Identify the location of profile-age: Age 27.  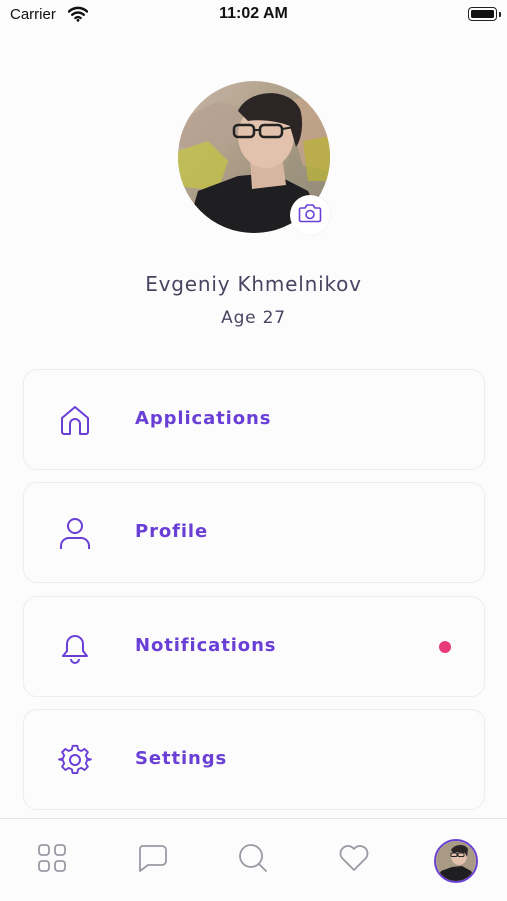
(253, 318).